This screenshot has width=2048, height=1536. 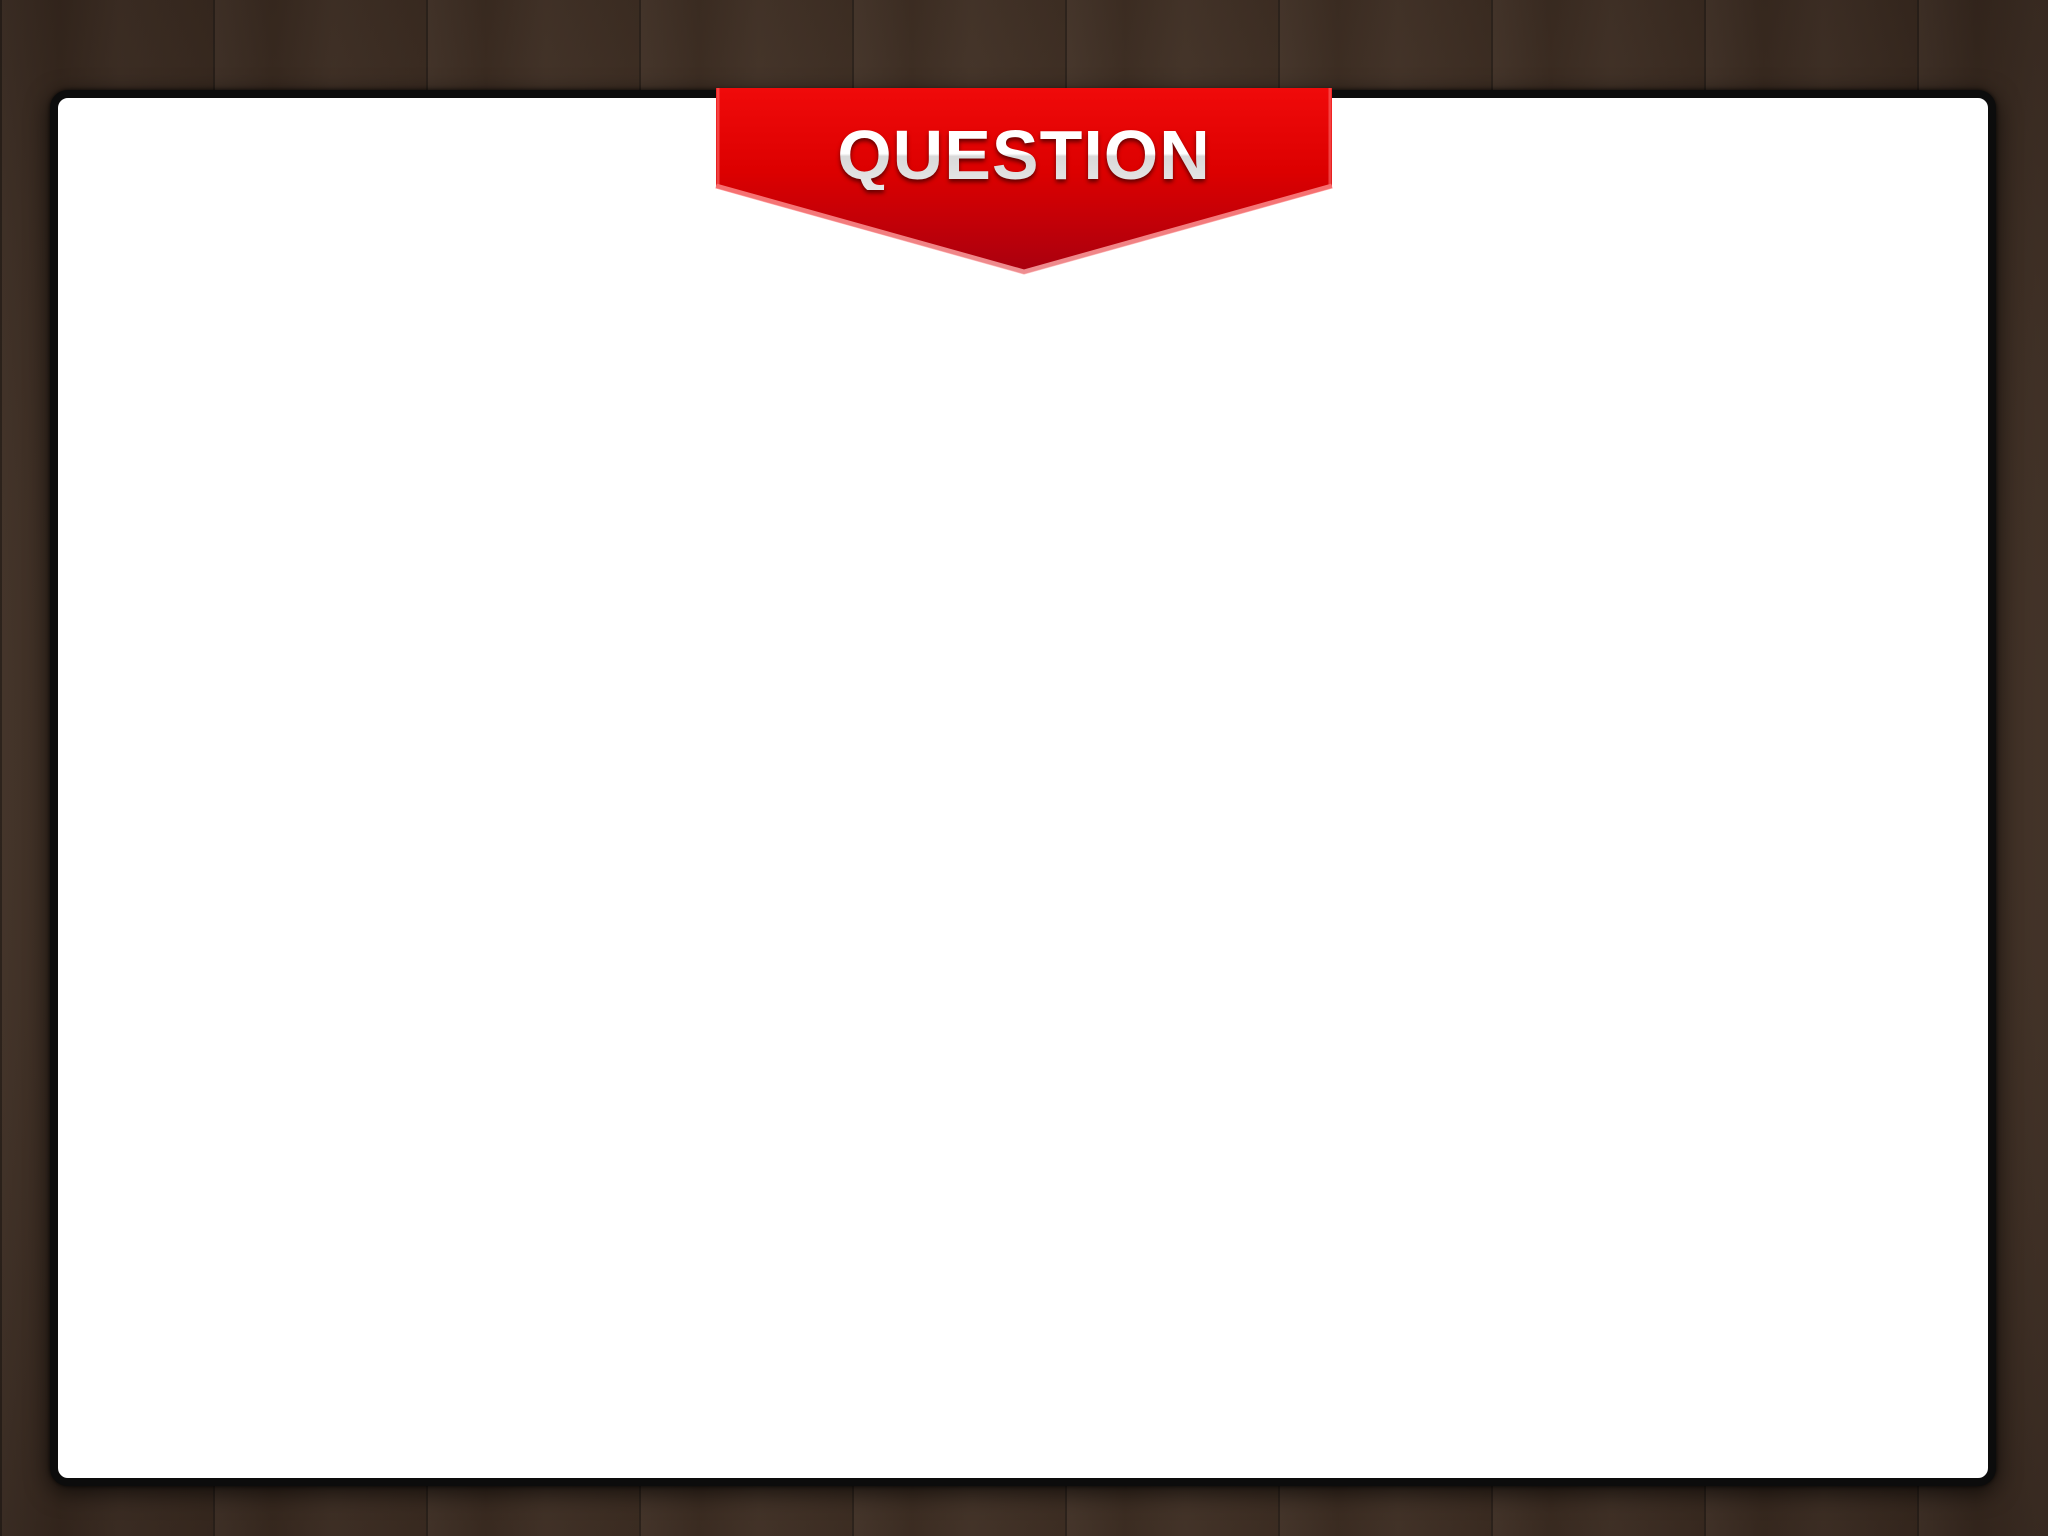 I want to click on question-ribbon-banner: QUESTION, so click(x=1024, y=182).